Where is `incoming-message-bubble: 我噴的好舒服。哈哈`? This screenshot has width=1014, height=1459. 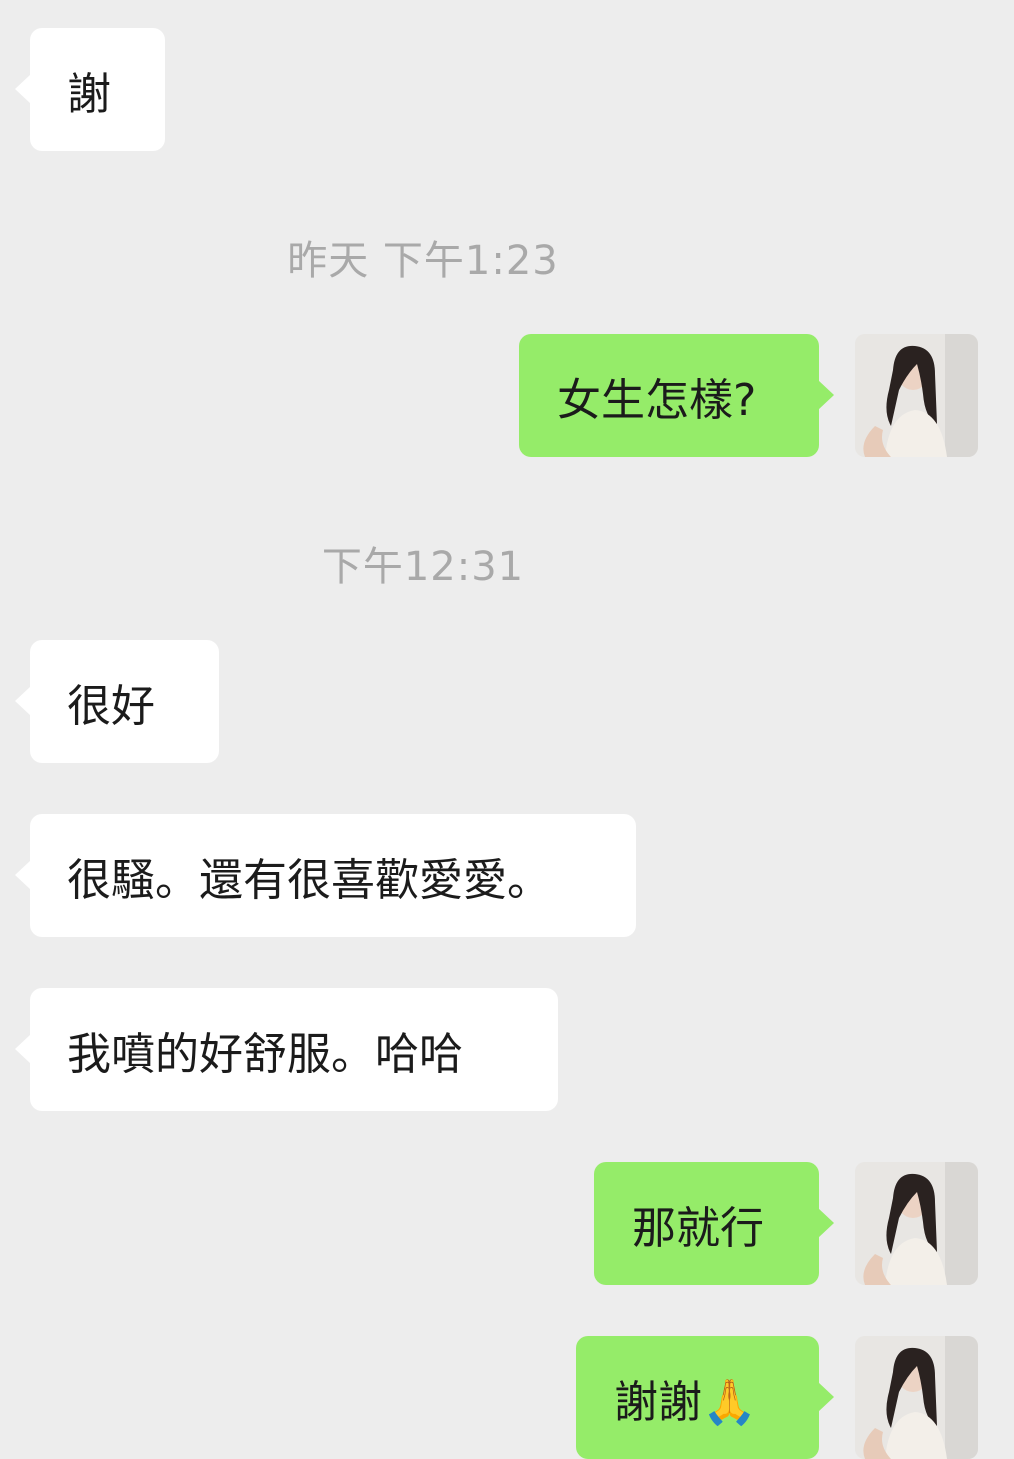 incoming-message-bubble: 我噴的好舒服。哈哈 is located at coordinates (286, 1049).